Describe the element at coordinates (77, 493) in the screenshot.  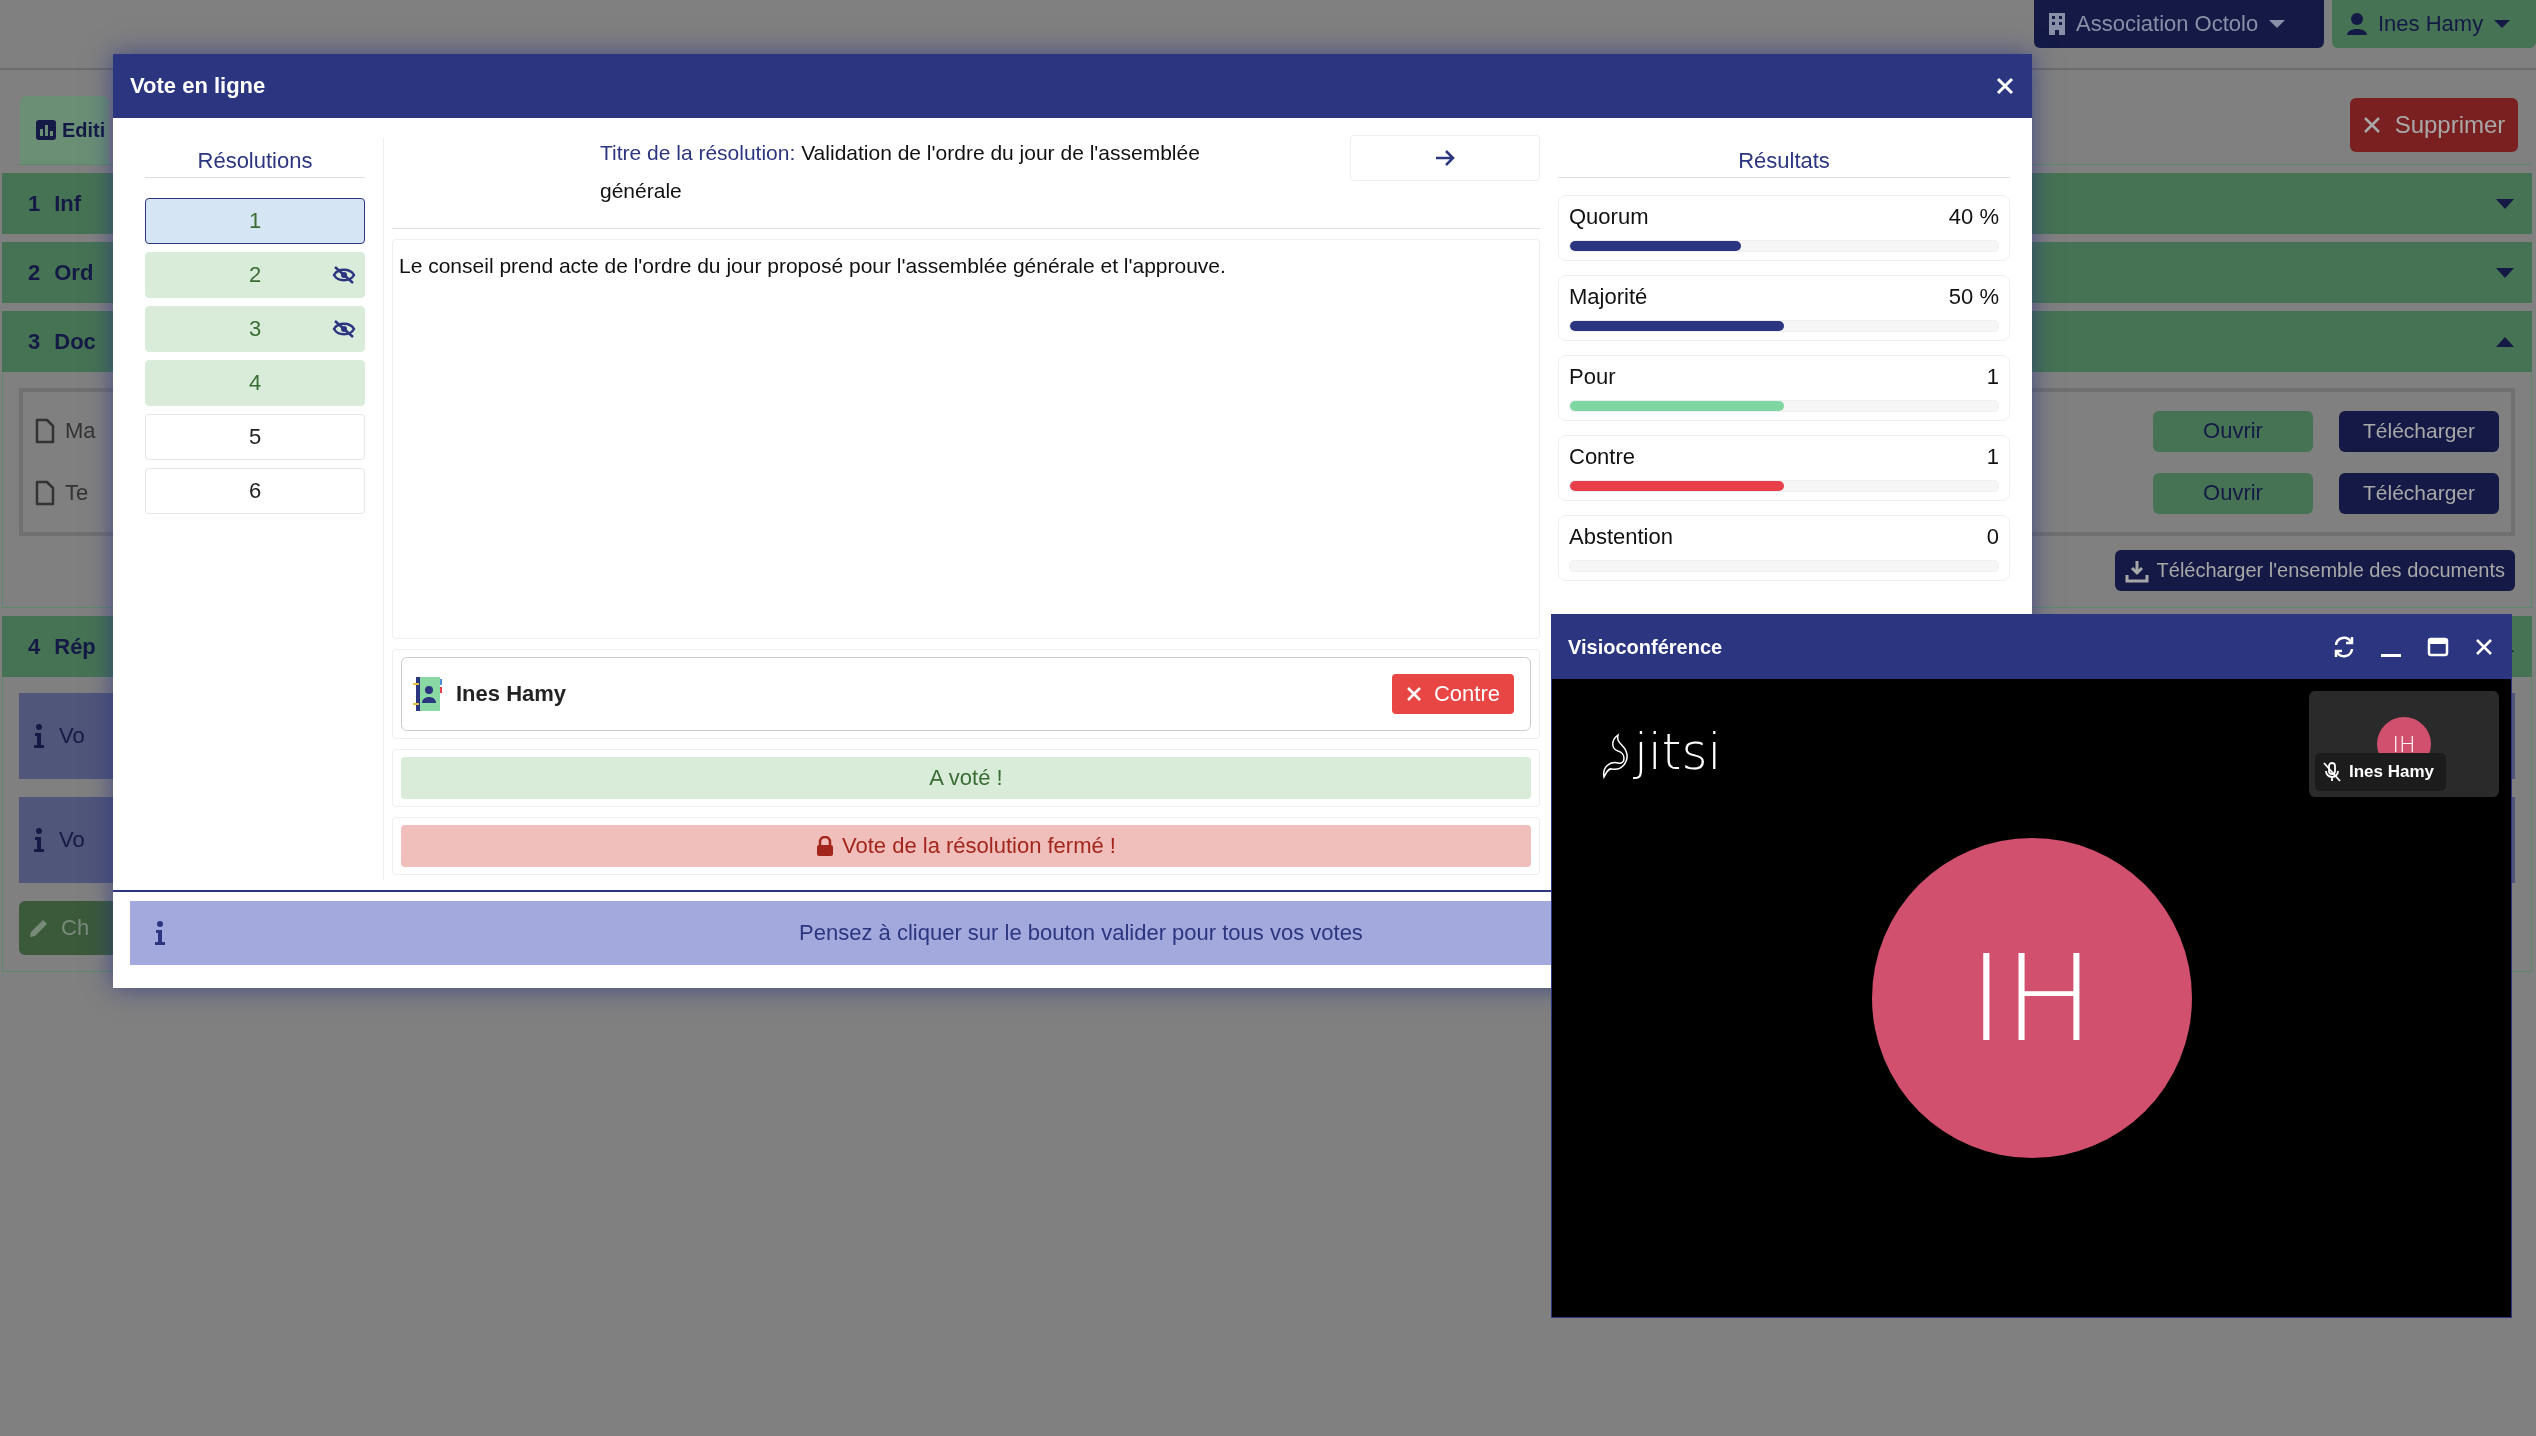
I see `document-name: Te` at that location.